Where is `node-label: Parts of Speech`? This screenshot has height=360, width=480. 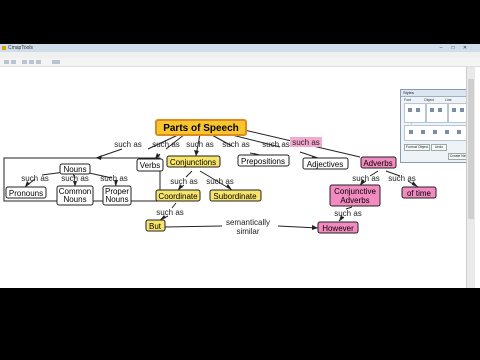
node-label: Parts of Speech is located at coordinates (201, 128).